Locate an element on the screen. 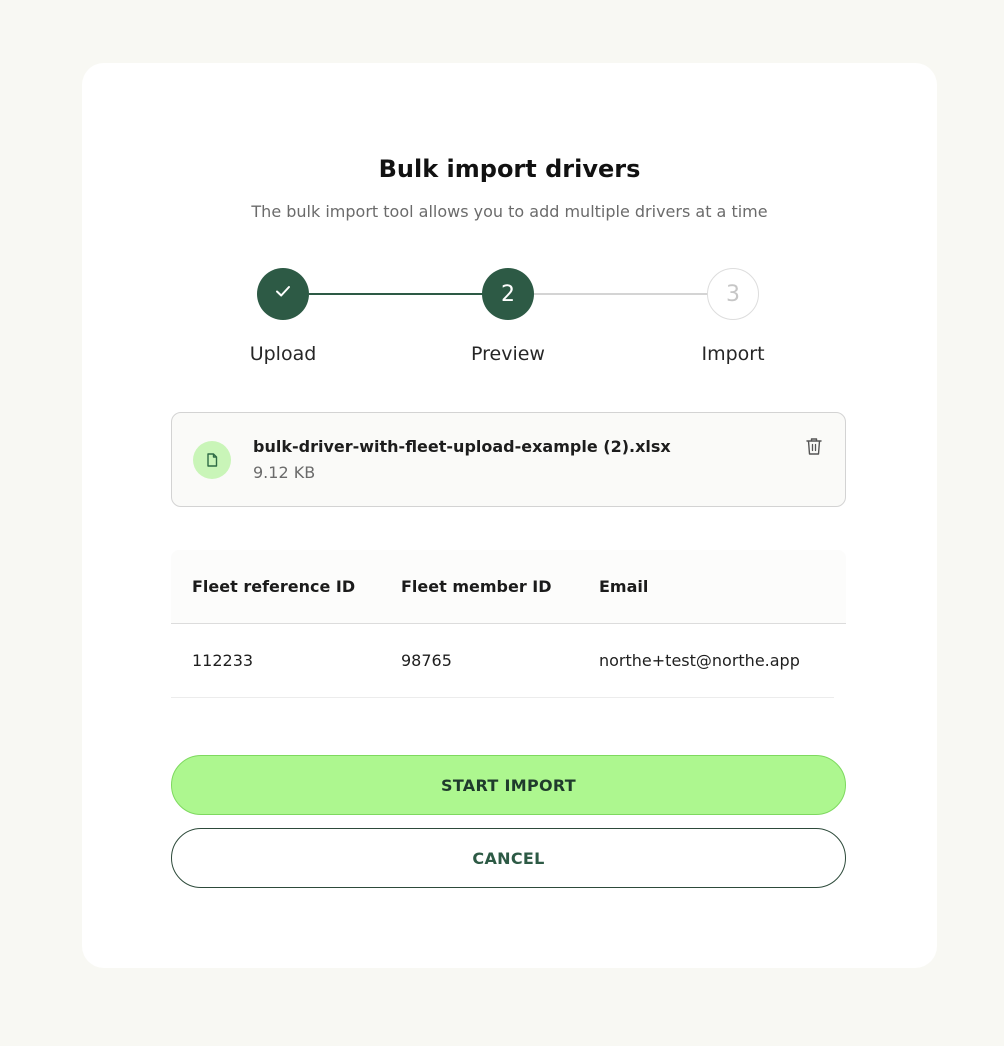 This screenshot has height=1046, width=1004. step-import-circle: 3 is located at coordinates (733, 294).